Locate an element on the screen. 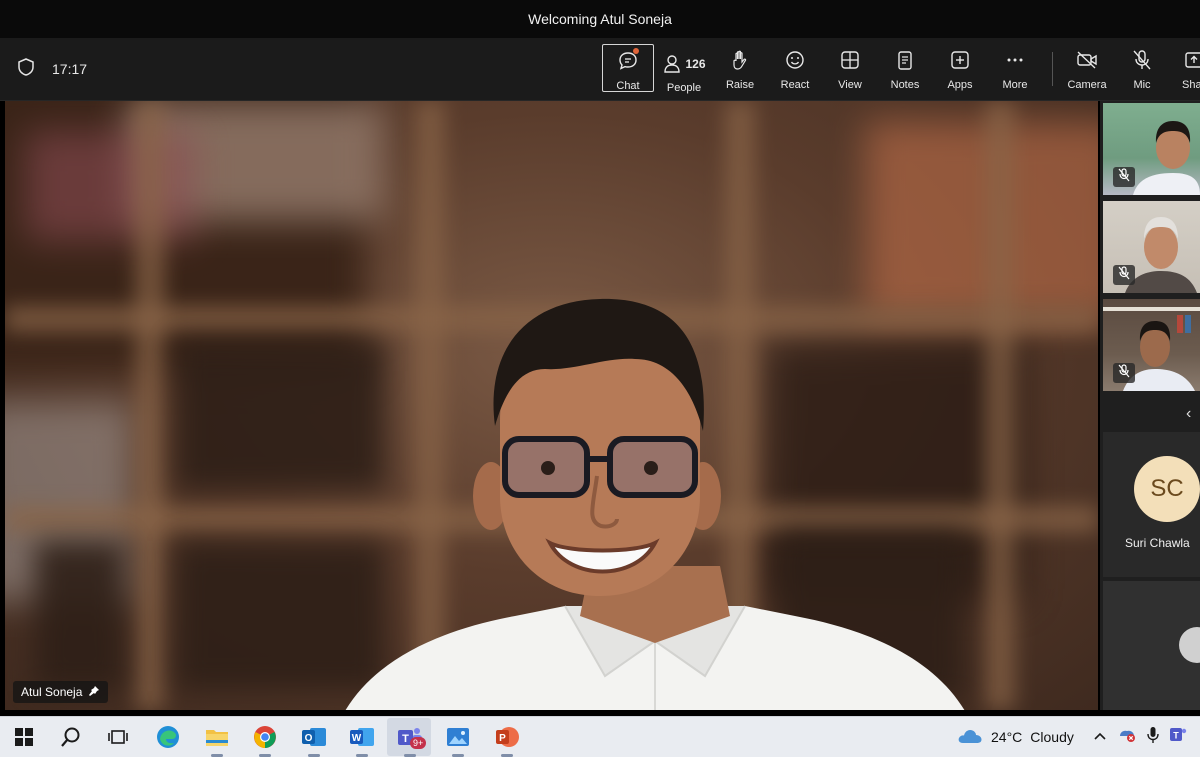  meeting-timer: 17:17 is located at coordinates (70, 69).